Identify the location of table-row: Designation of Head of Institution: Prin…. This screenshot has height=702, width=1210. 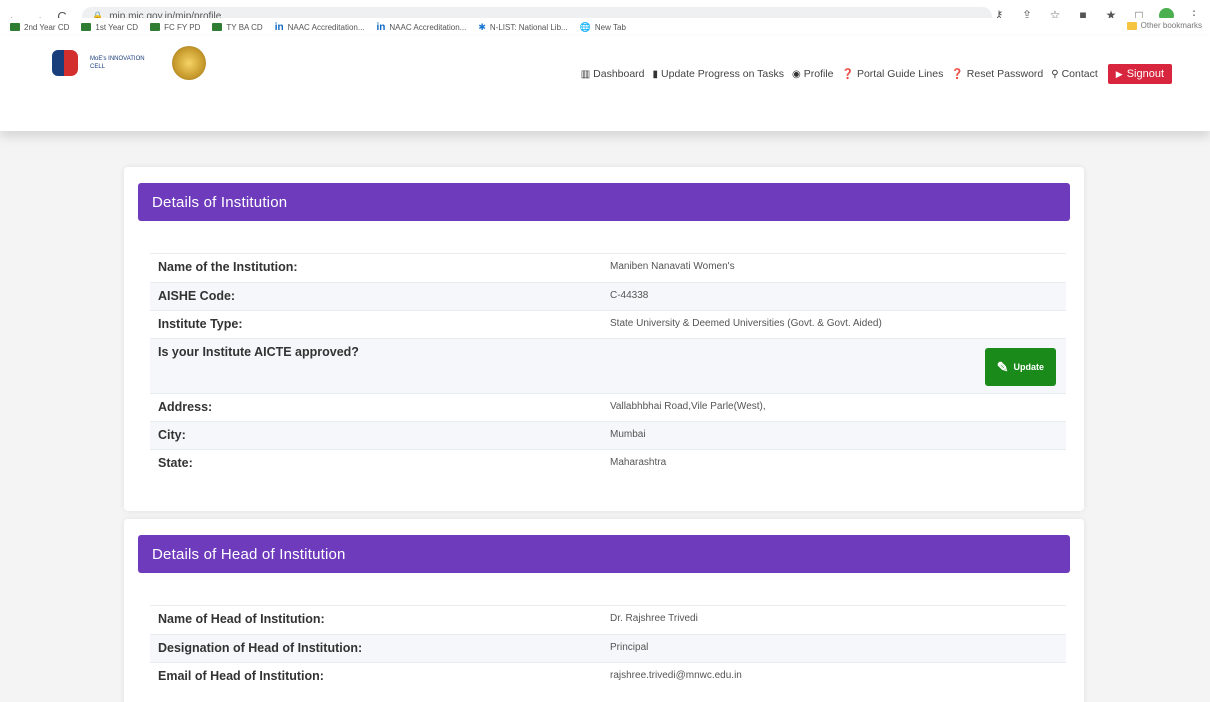
(608, 648).